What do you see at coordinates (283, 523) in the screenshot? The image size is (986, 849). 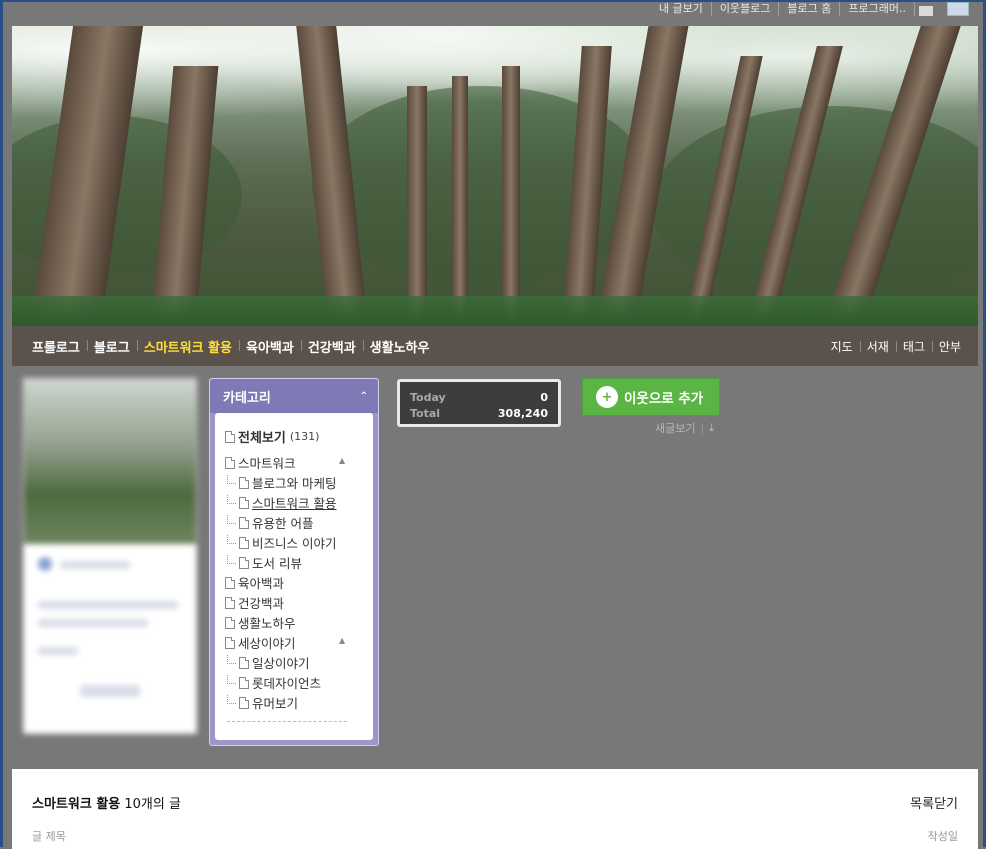 I see `category-item-label: 유용한 어플` at bounding box center [283, 523].